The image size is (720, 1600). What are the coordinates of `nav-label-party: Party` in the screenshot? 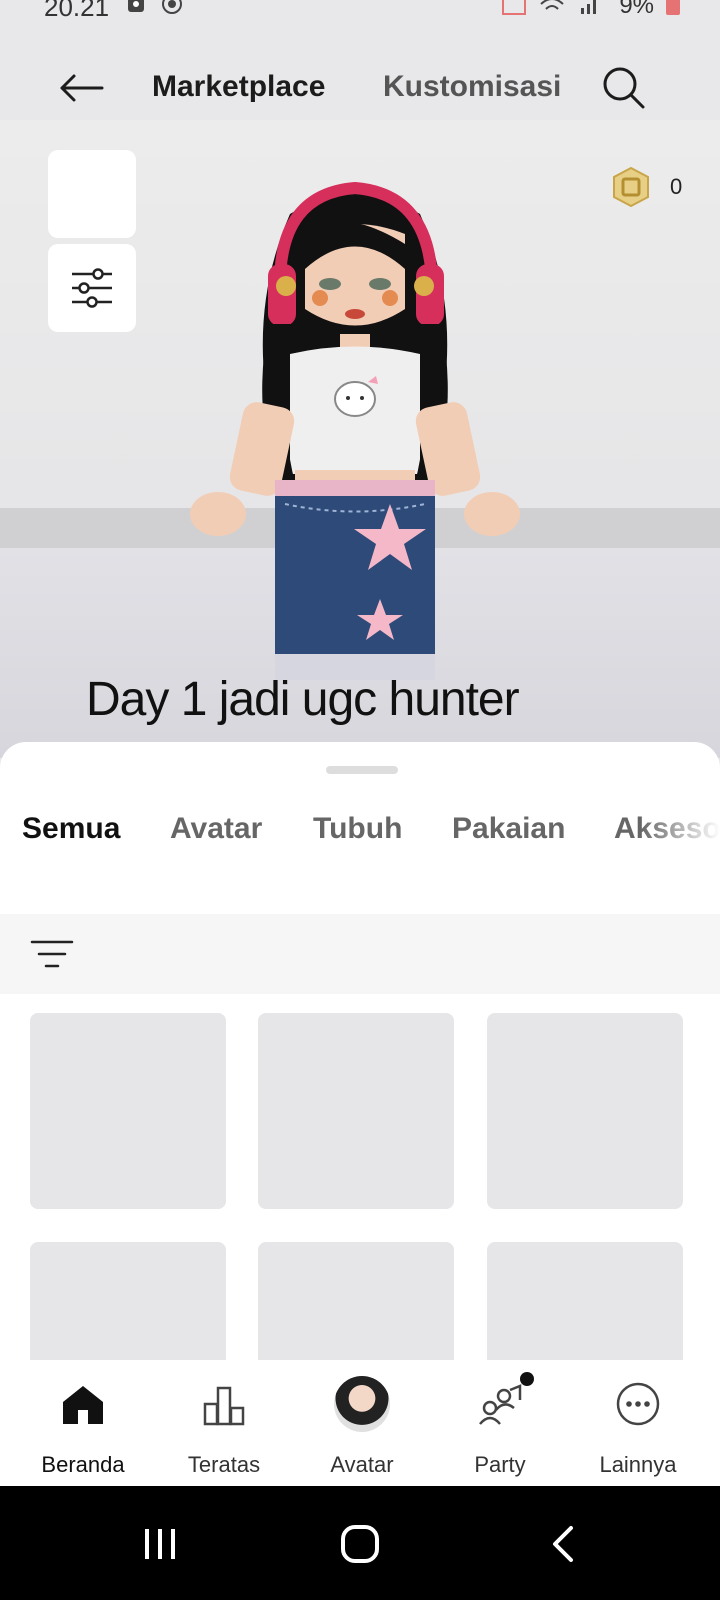 It's located at (500, 1464).